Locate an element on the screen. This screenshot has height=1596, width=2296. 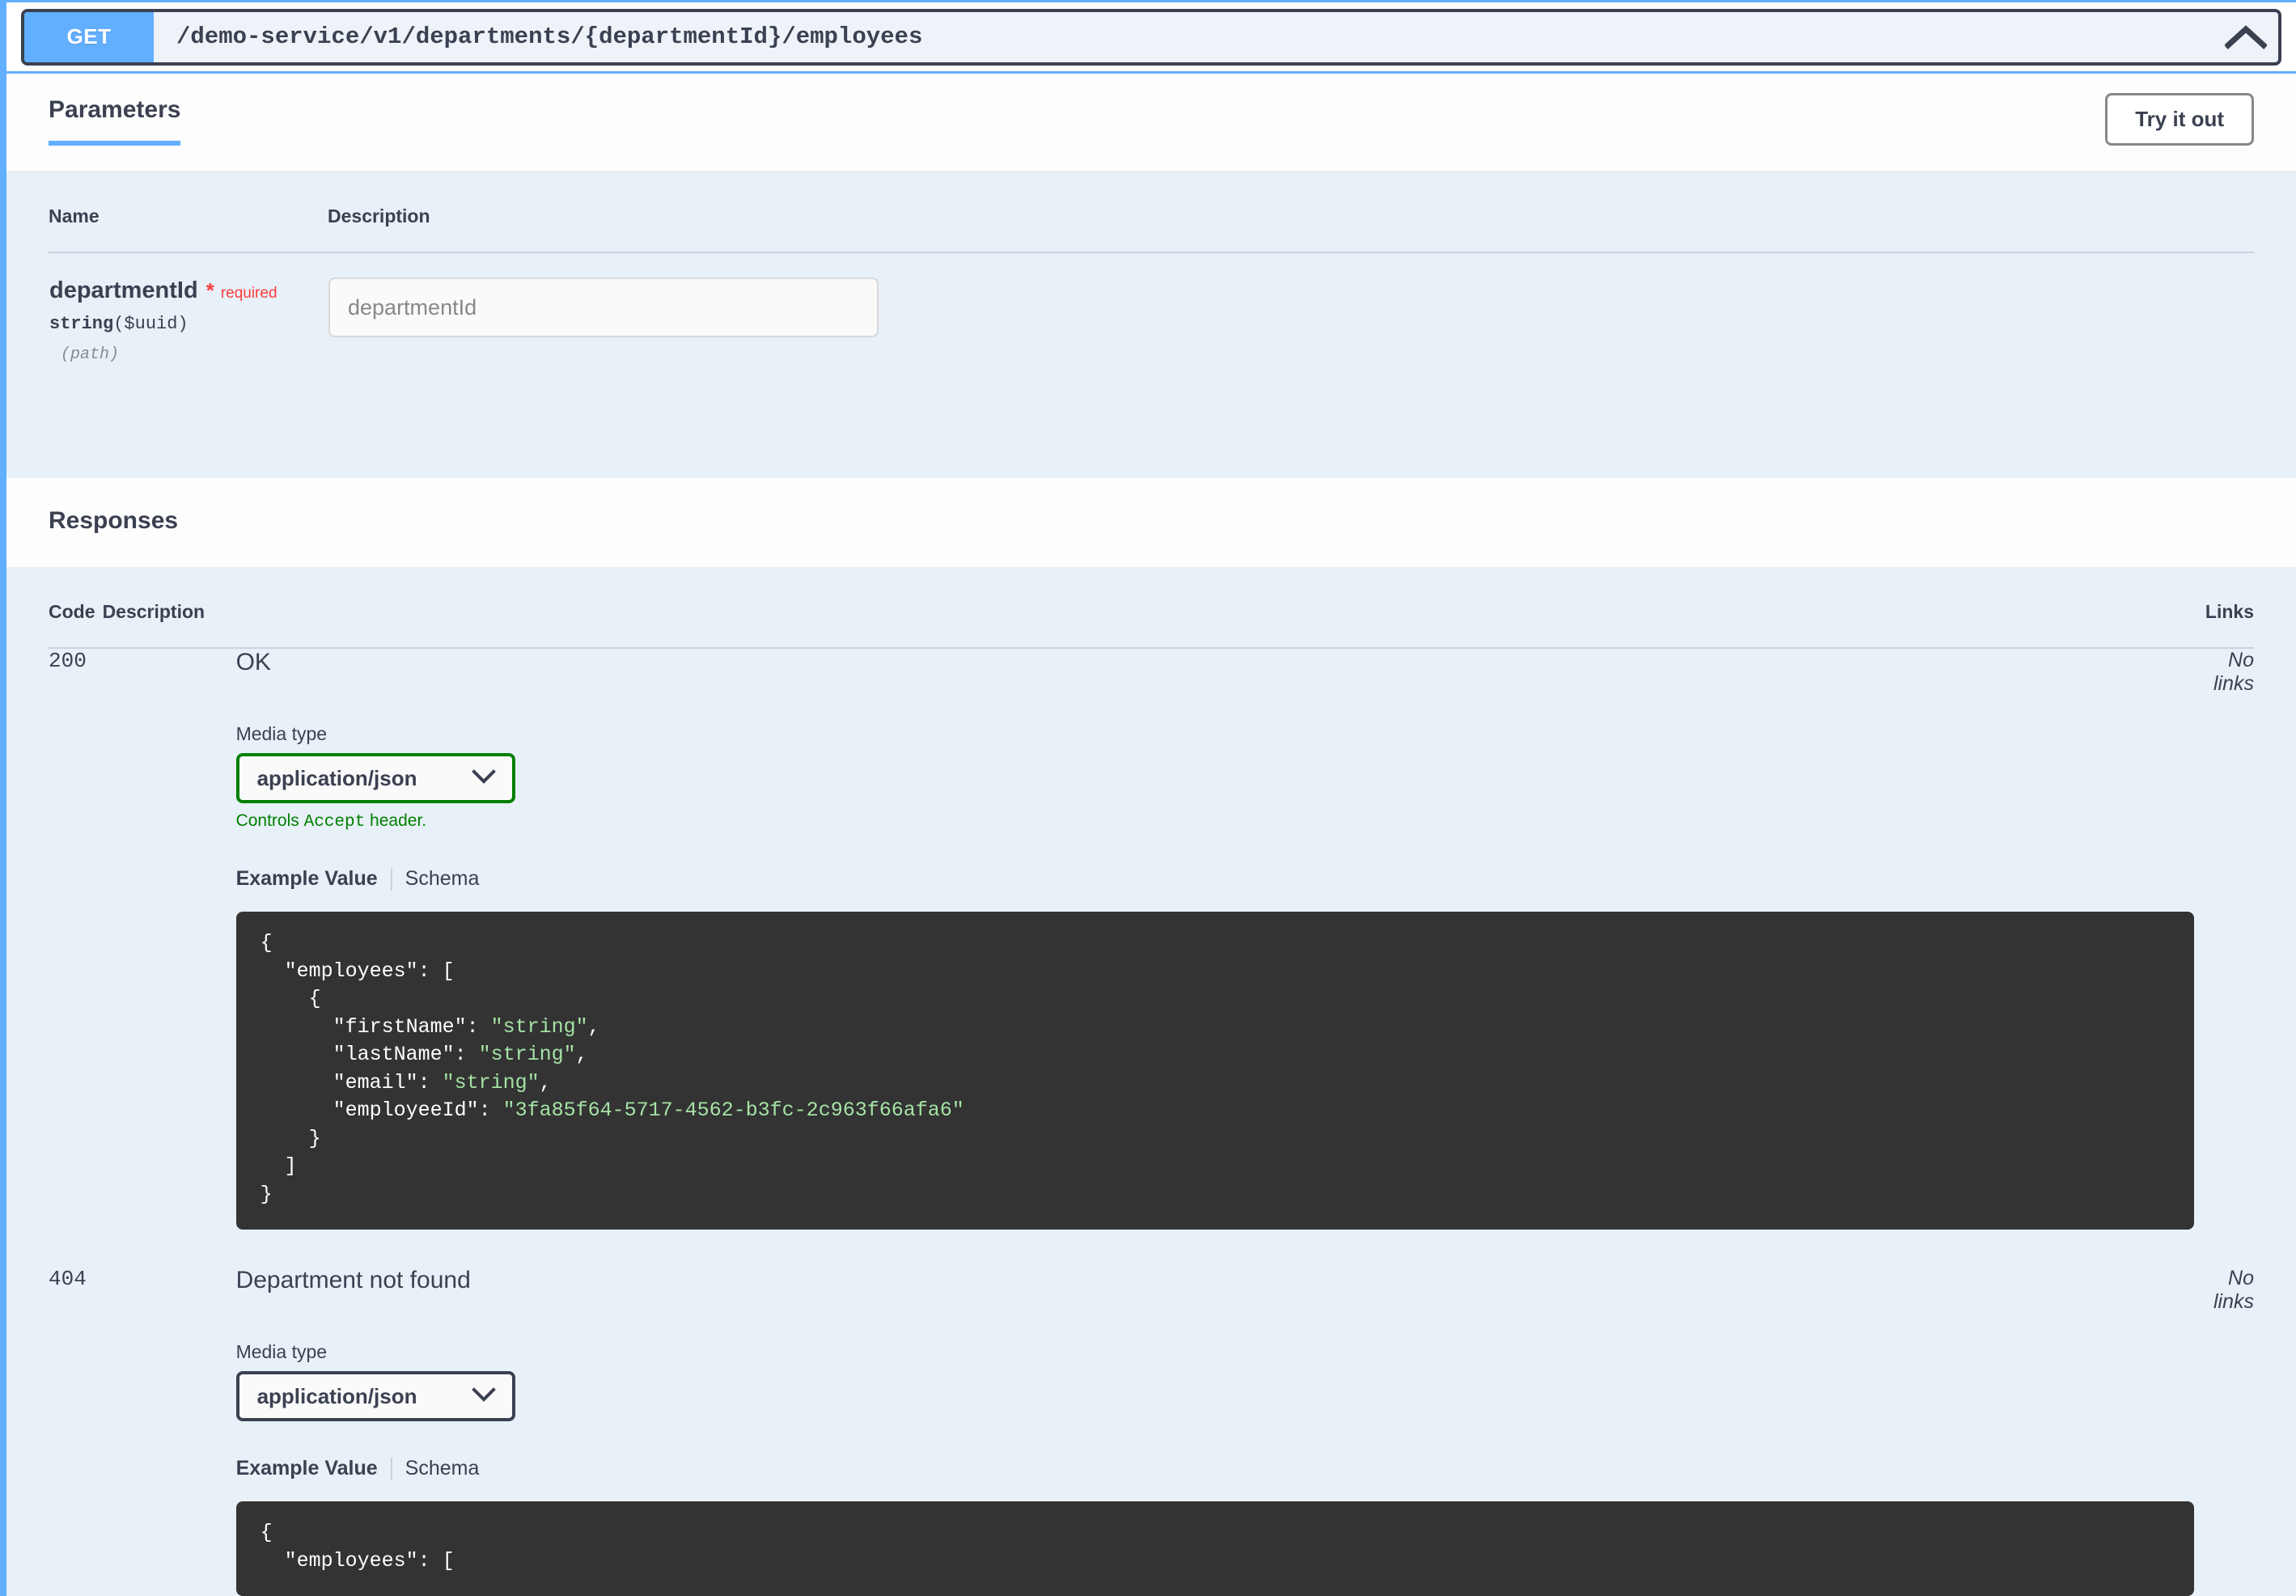
chevron-up-icon is located at coordinates (2246, 37).